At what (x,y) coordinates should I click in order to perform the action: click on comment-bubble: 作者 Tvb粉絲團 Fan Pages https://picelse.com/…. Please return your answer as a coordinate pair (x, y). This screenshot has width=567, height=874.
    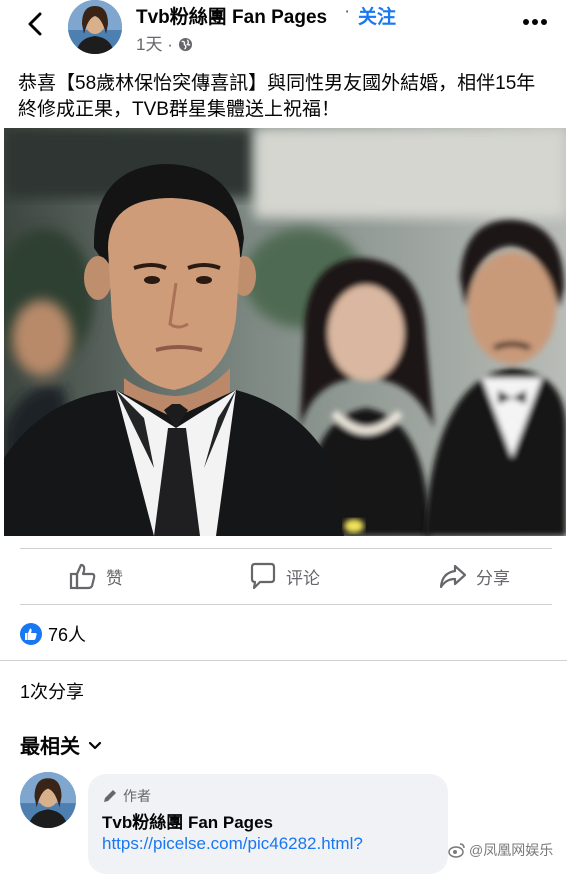
    Looking at the image, I should click on (268, 824).